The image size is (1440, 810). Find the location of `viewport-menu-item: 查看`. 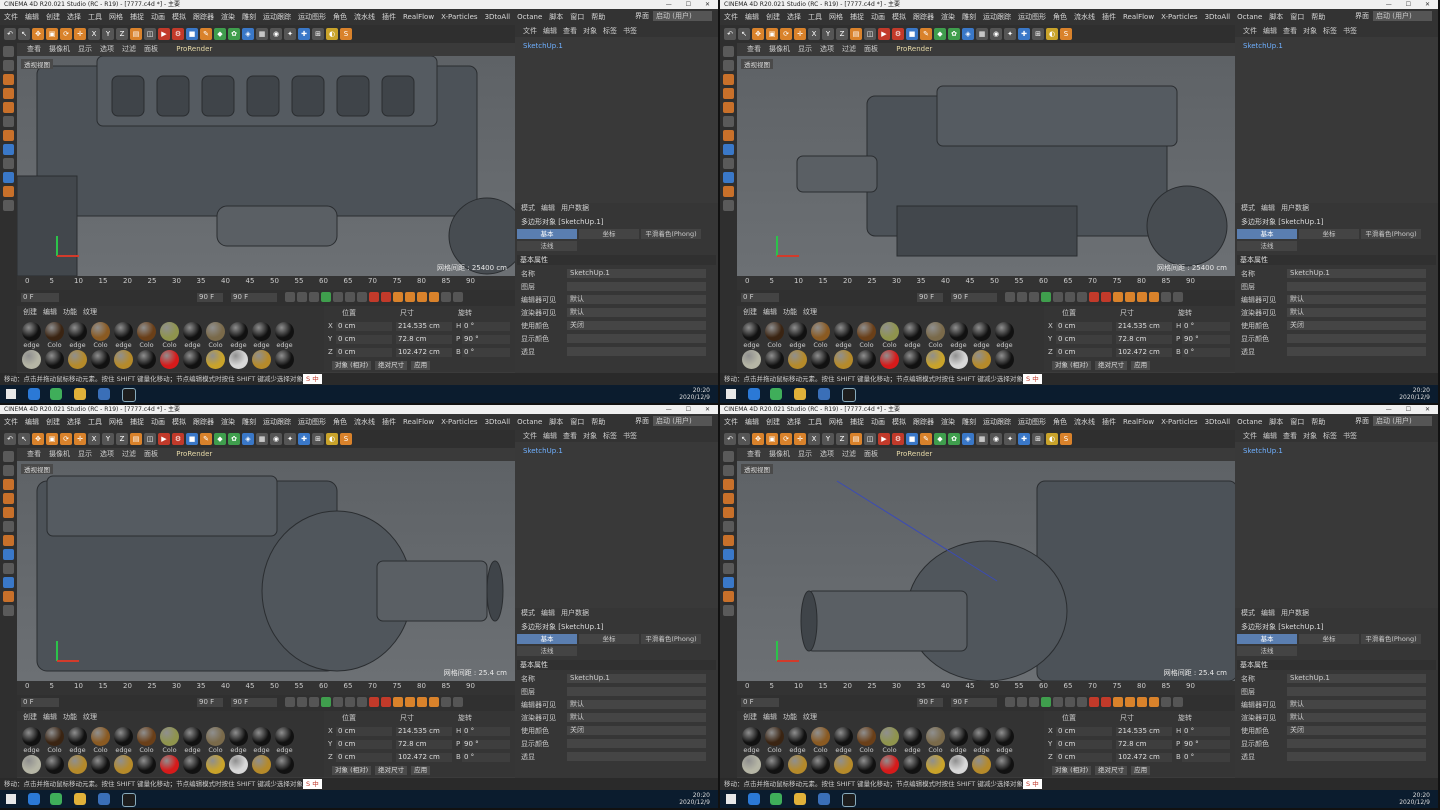

viewport-menu-item: 查看 is located at coordinates (34, 454).